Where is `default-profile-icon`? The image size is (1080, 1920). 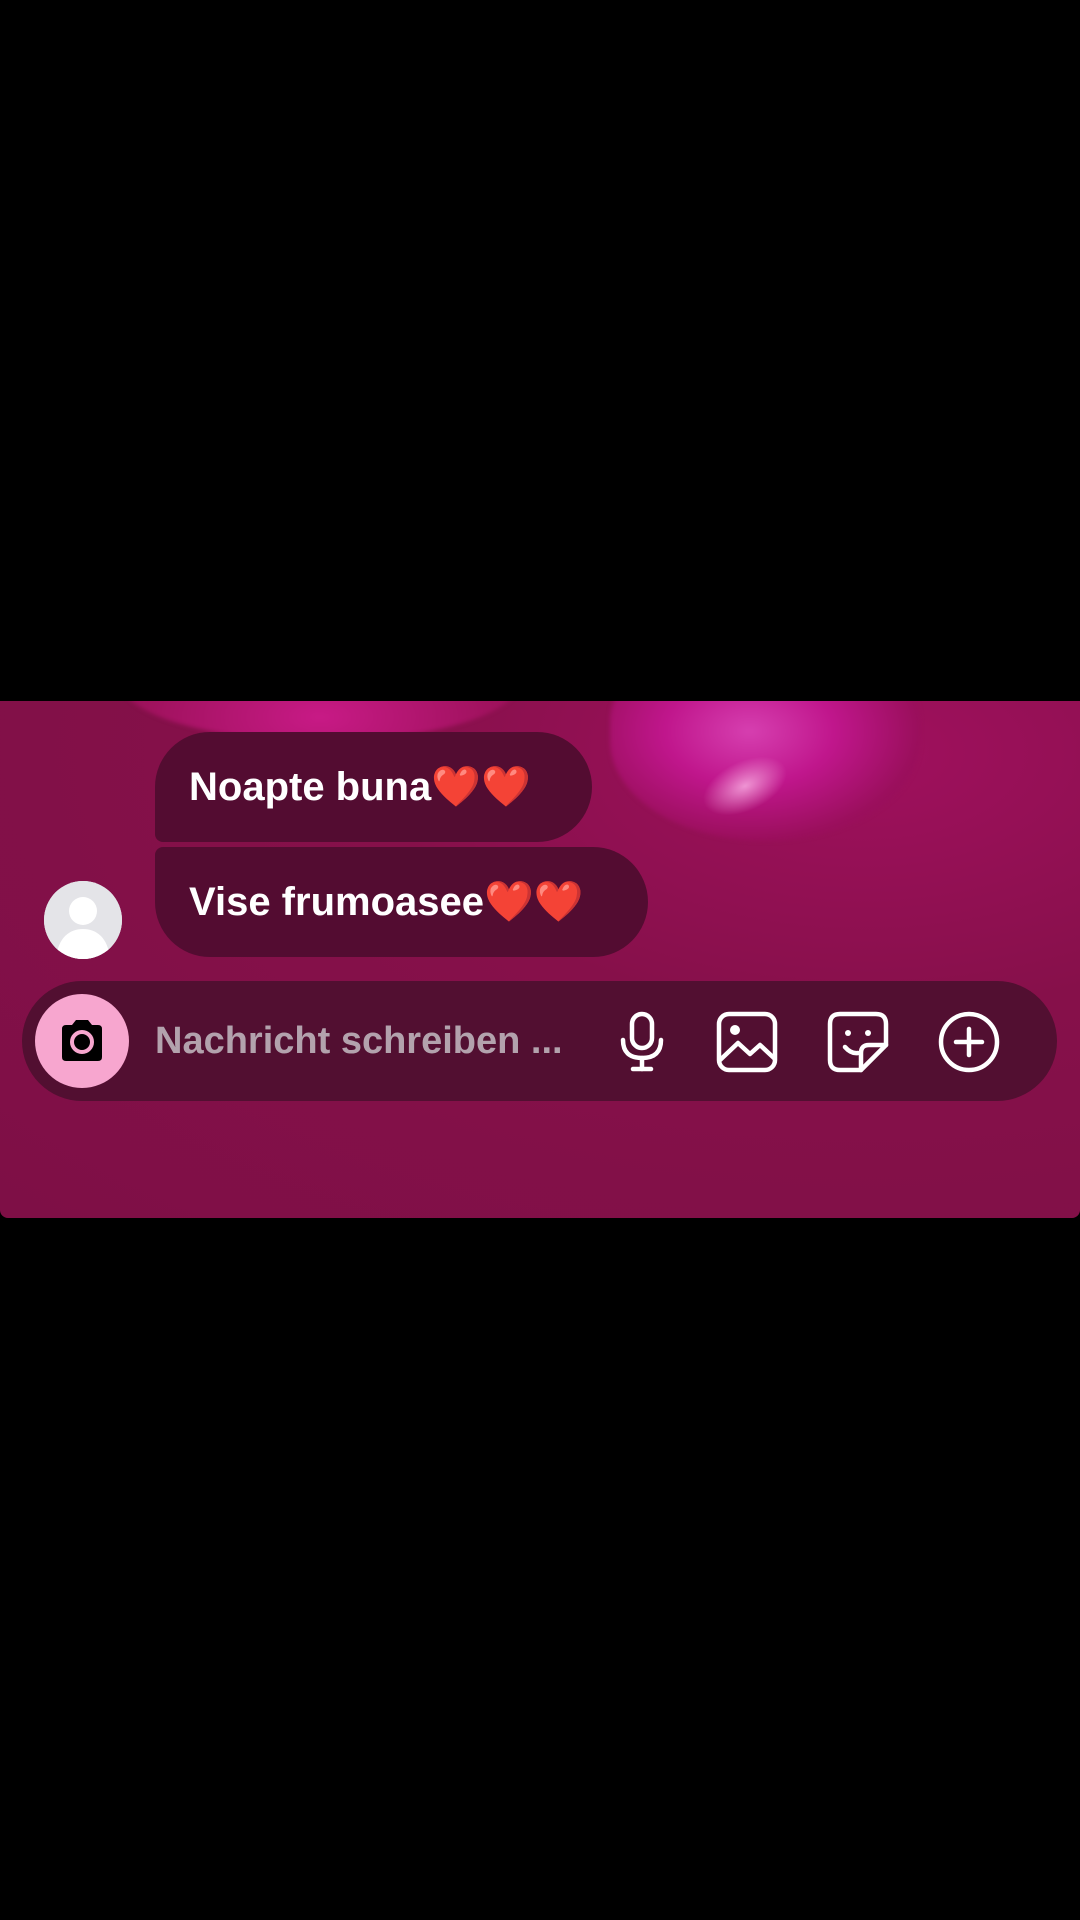 default-profile-icon is located at coordinates (83, 920).